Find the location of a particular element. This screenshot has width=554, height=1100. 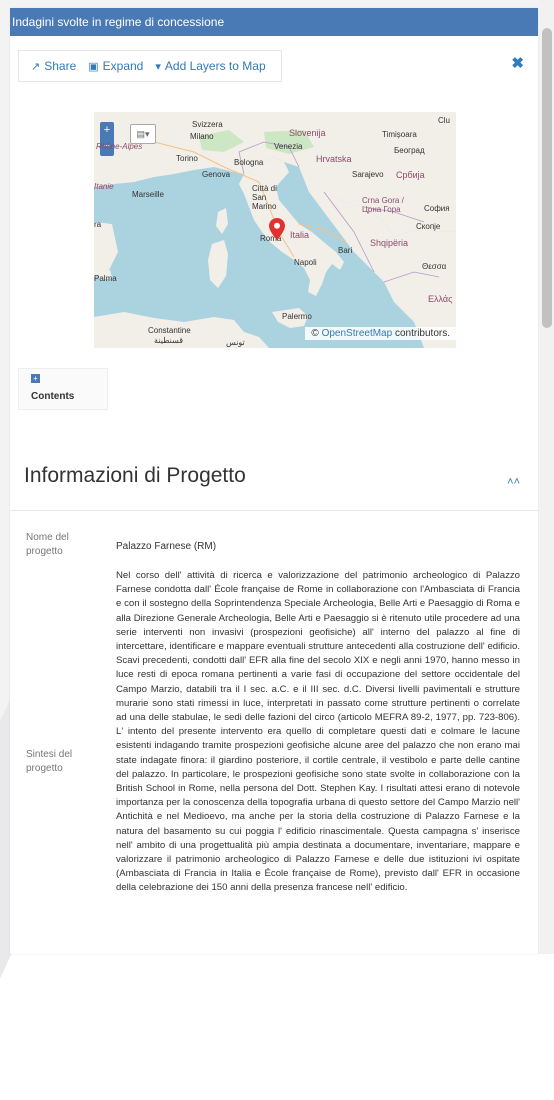

map-label: Marseille is located at coordinates (148, 194).